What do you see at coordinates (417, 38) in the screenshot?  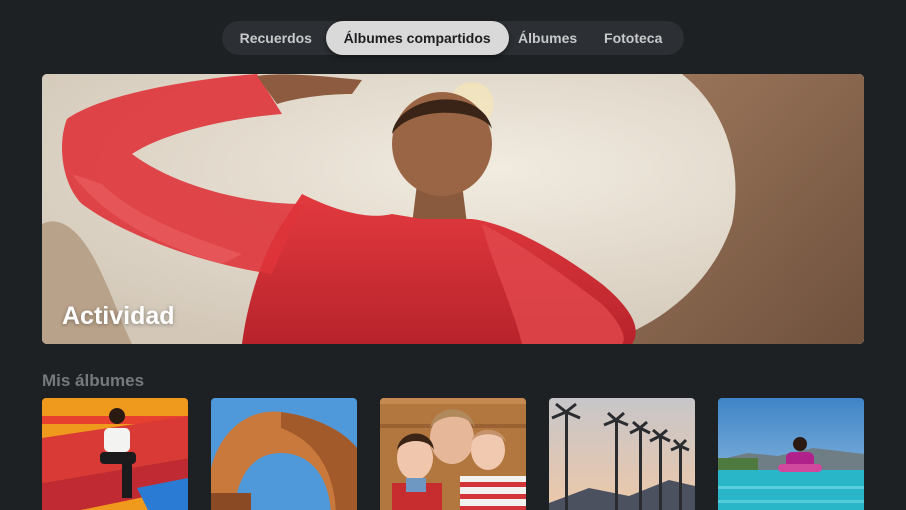 I see `tab-albumes-compartidos: Álbumes compartidos` at bounding box center [417, 38].